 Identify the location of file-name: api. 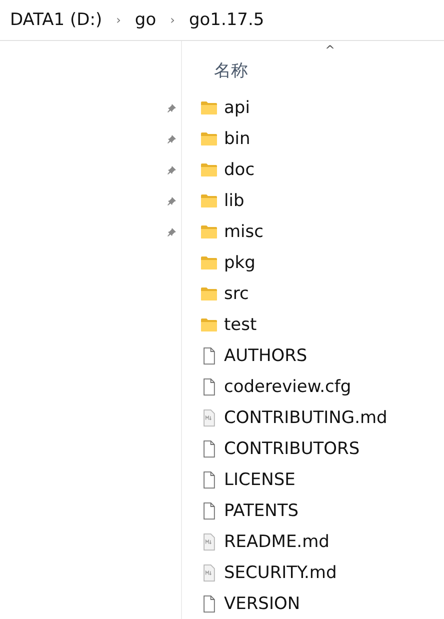
(237, 108).